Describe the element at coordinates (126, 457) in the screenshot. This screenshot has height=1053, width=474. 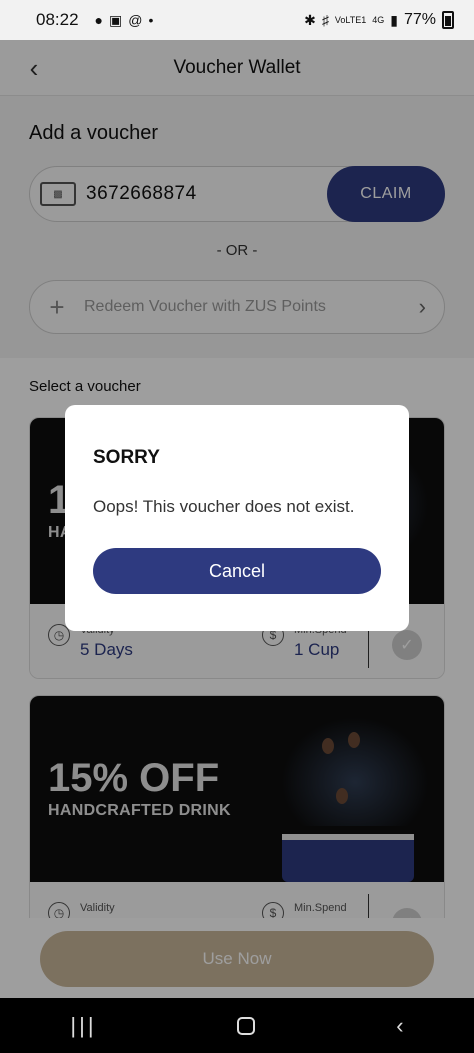
I see `dialog-title: SORRY` at that location.